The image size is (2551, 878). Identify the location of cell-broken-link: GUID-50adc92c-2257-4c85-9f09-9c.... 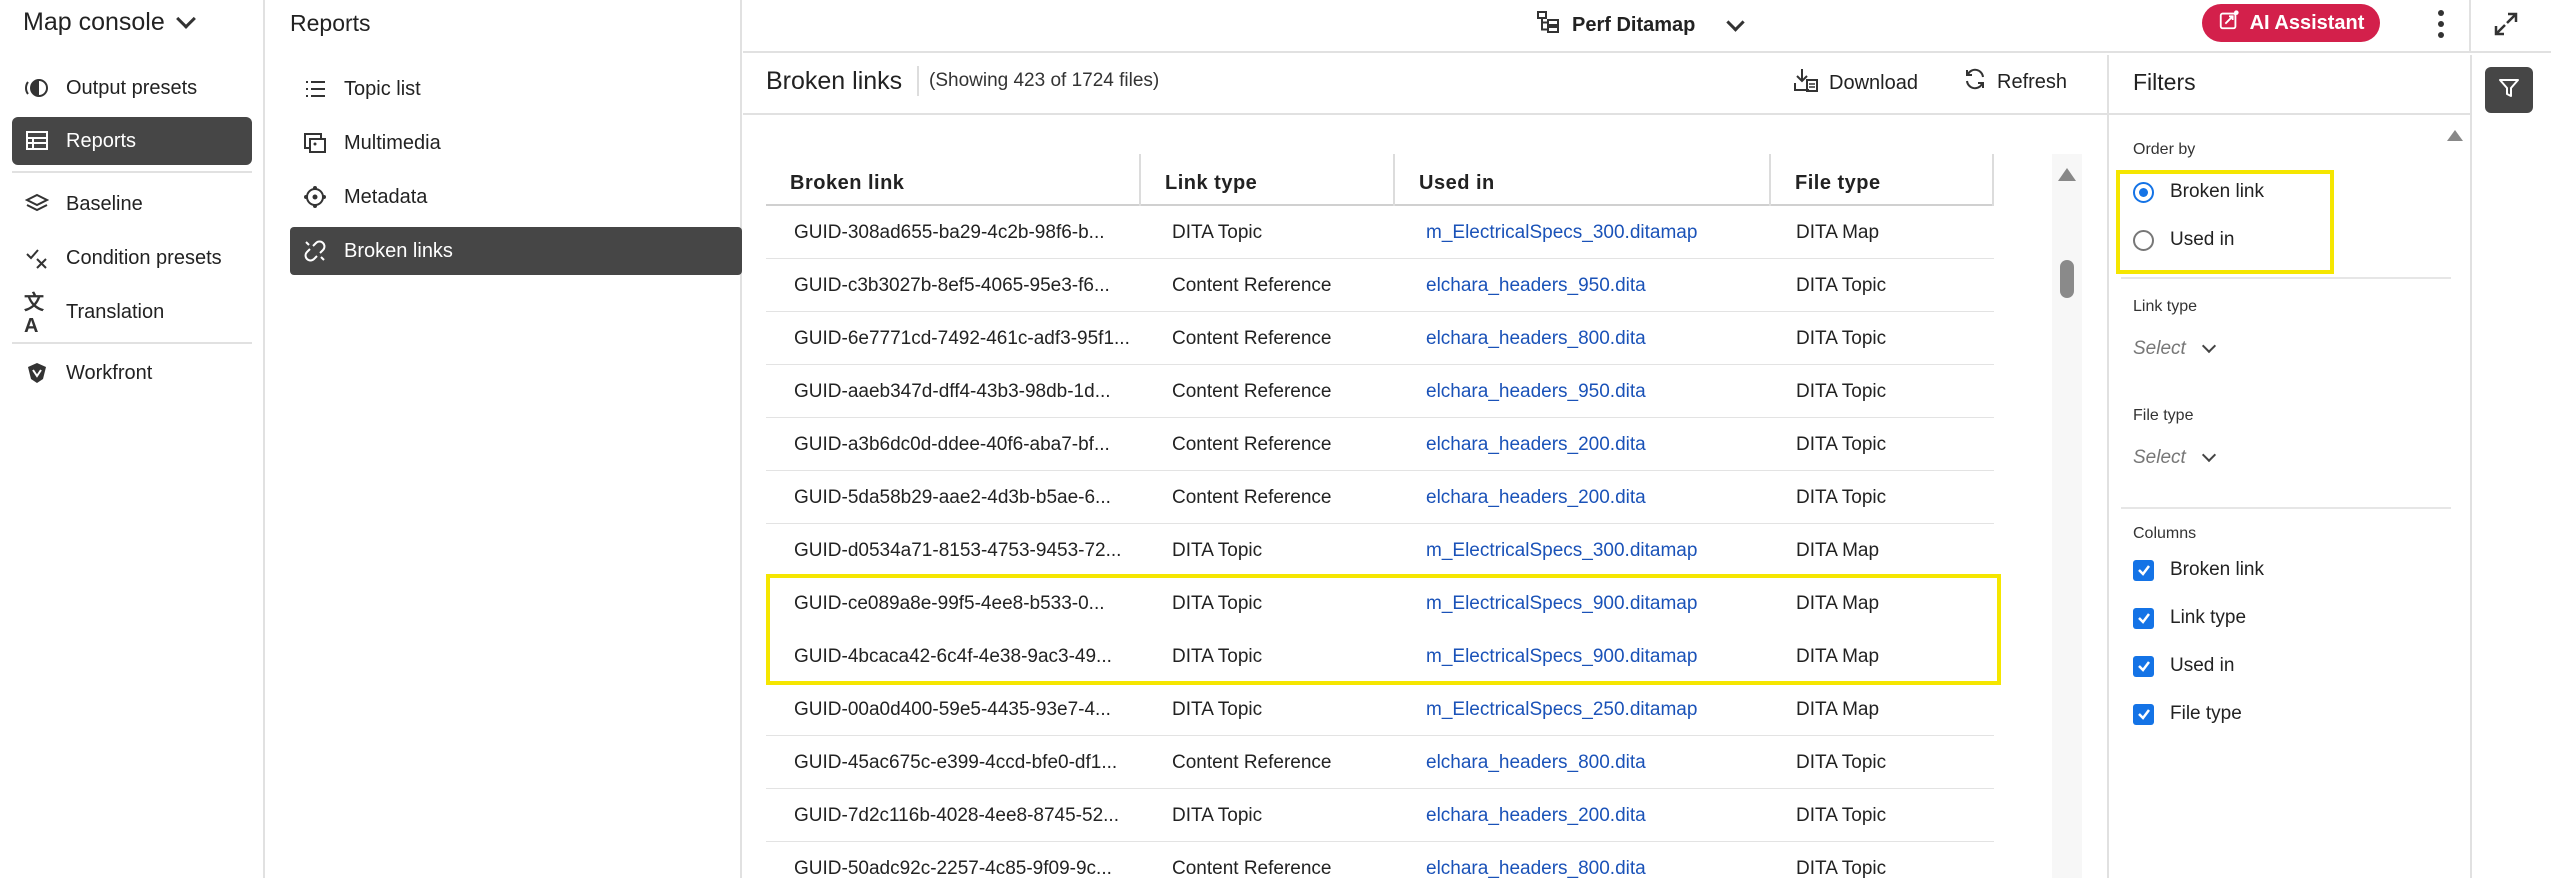
(953, 868).